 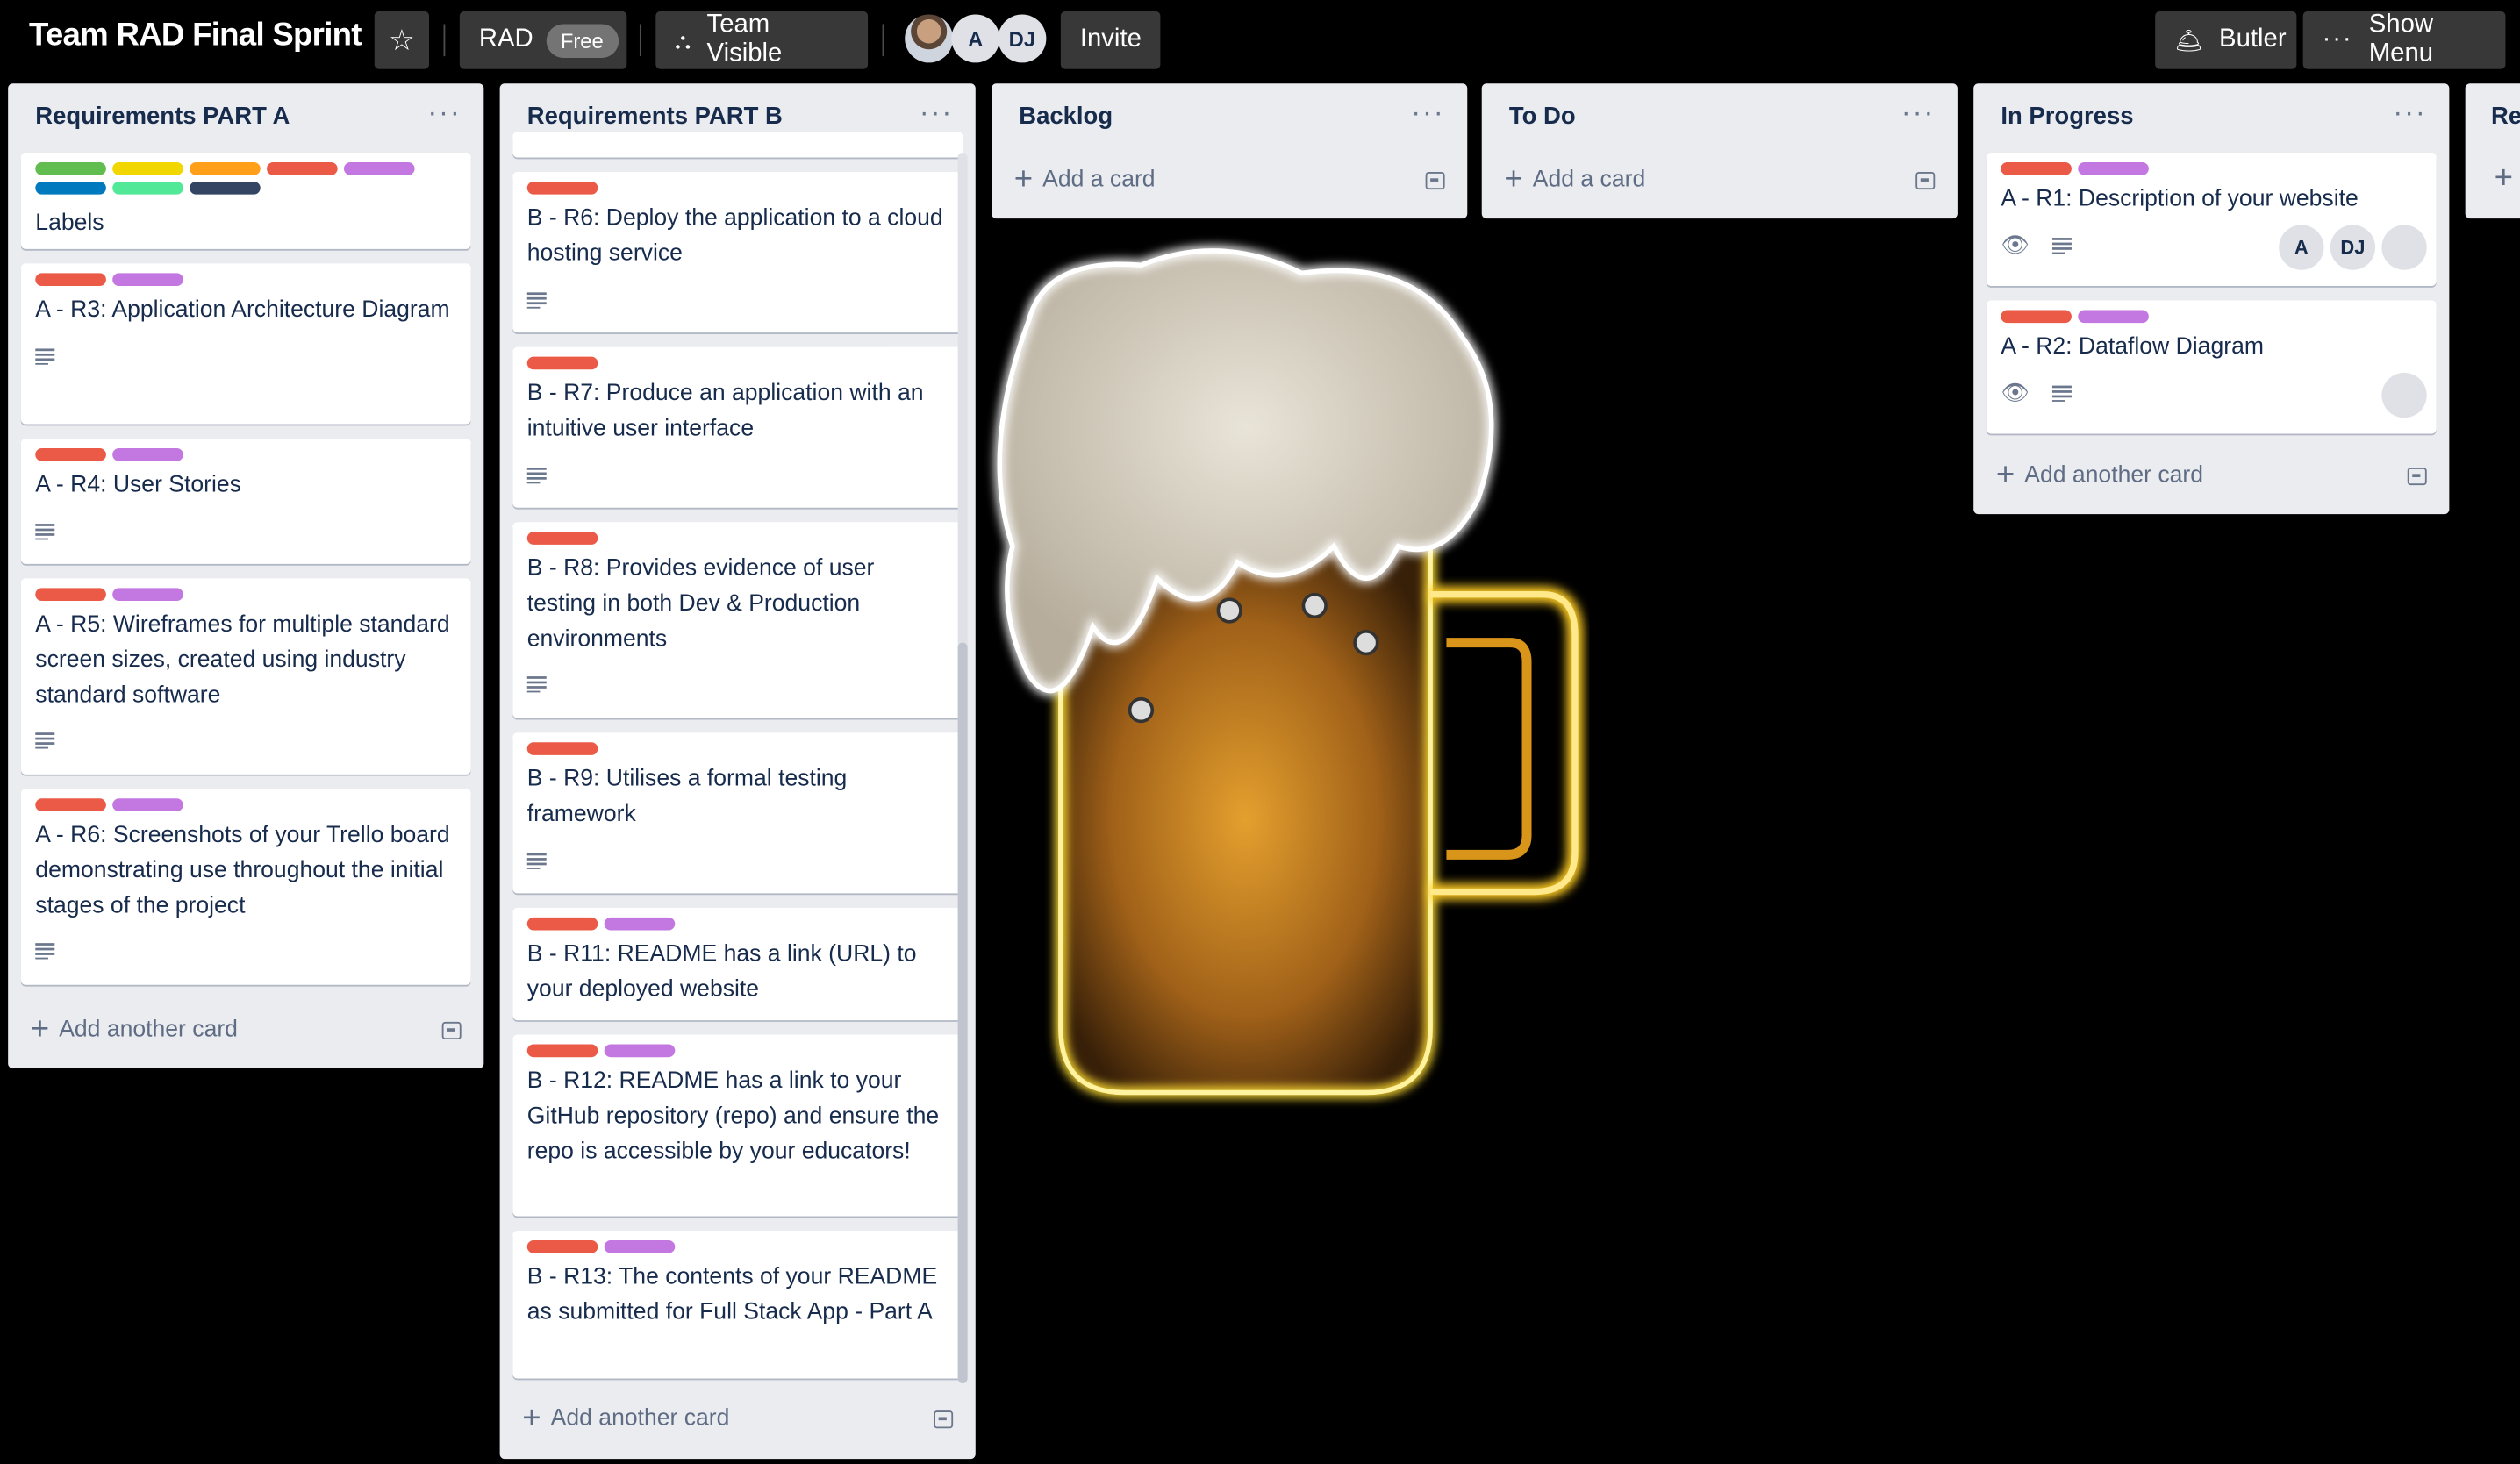 I want to click on label-black, so click(x=225, y=188).